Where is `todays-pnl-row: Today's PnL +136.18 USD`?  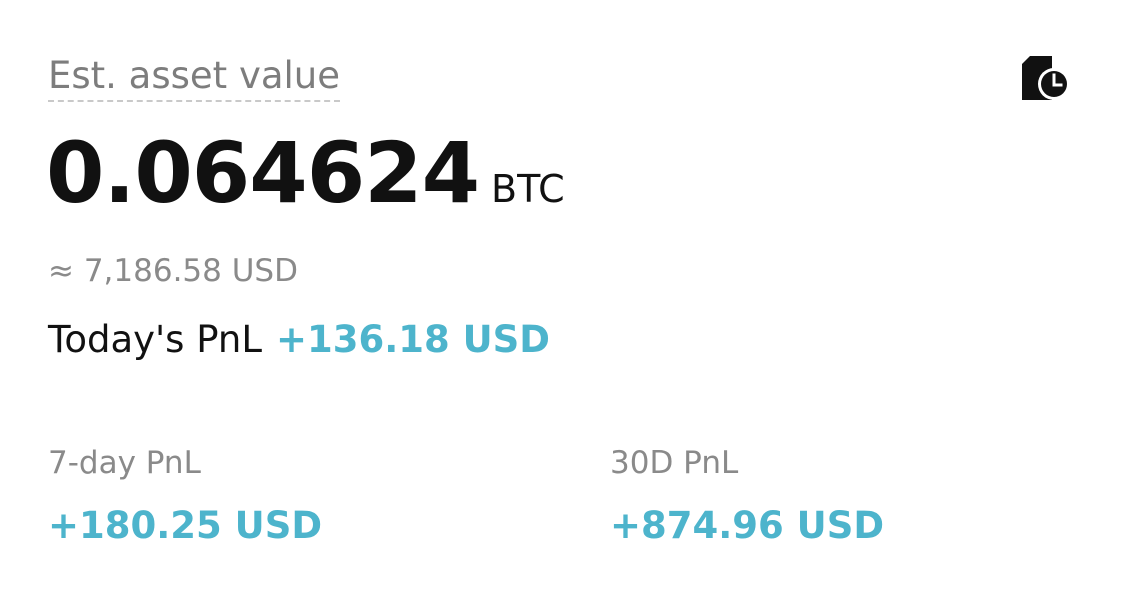 todays-pnl-row: Today's PnL +136.18 USD is located at coordinates (299, 340).